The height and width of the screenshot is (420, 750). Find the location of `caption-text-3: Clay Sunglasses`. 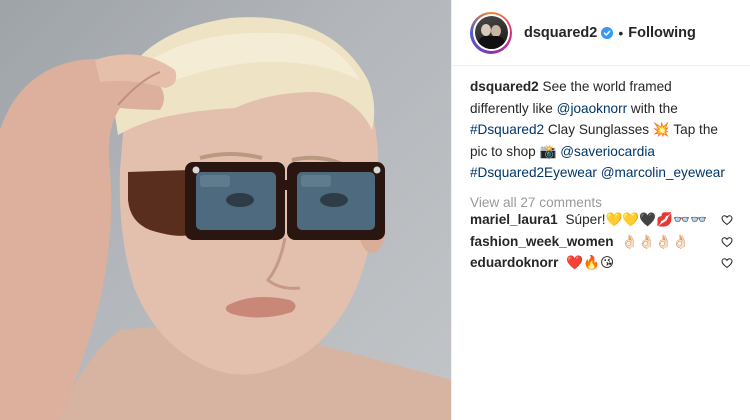

caption-text-3: Clay Sunglasses is located at coordinates (598, 129).